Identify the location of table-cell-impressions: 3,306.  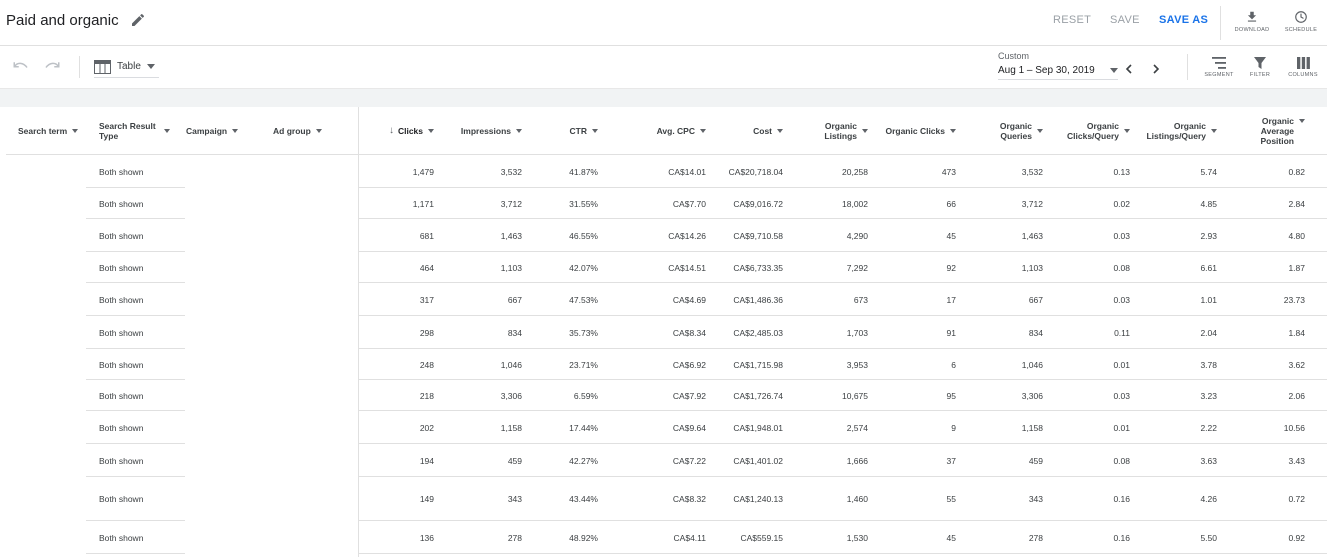
(511, 395).